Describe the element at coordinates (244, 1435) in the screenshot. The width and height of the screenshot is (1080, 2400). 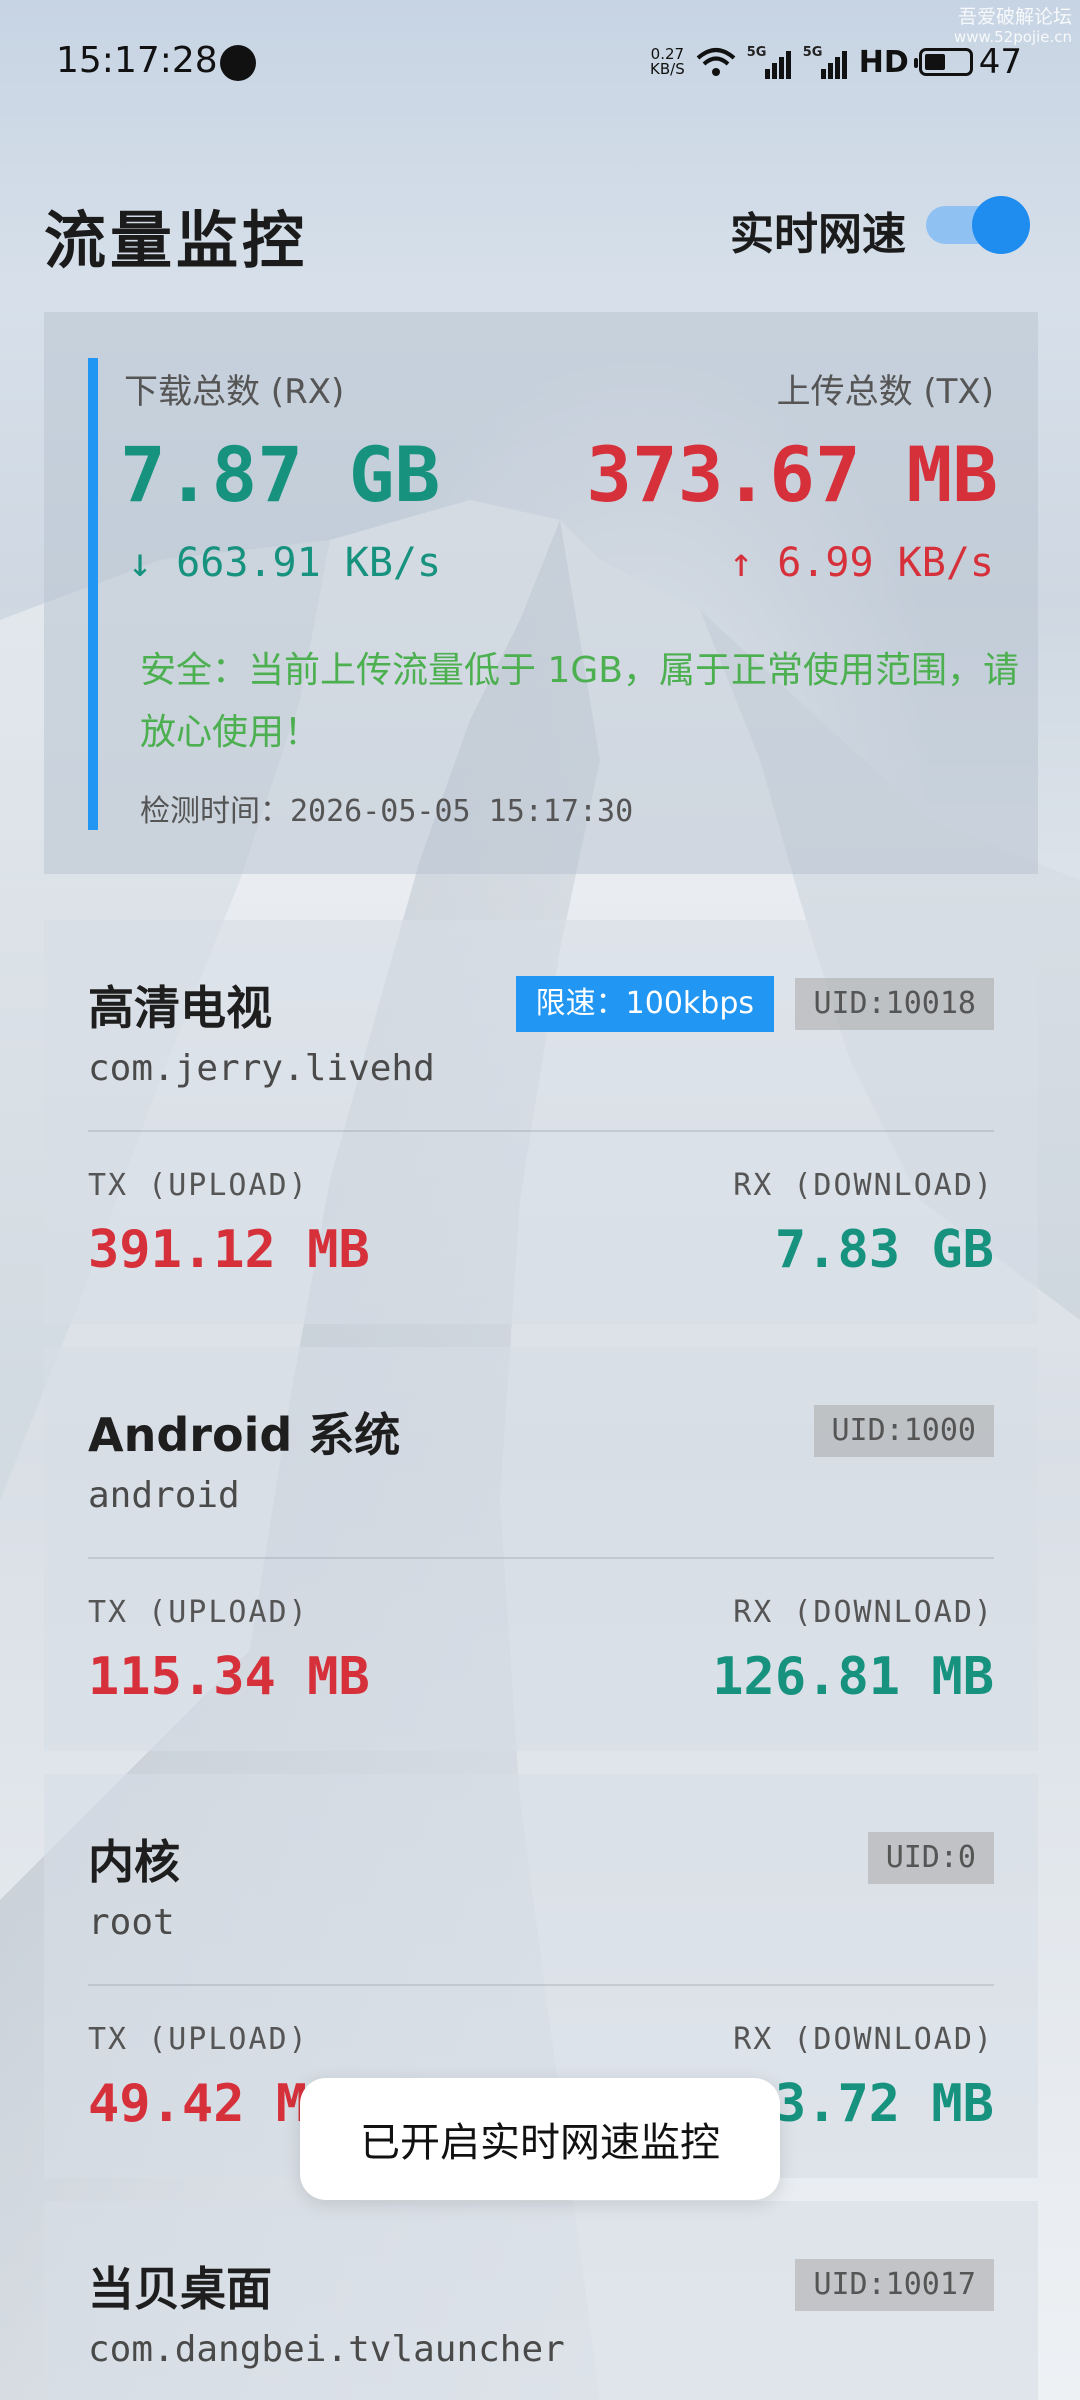
I see `app-name: Android 系统` at that location.